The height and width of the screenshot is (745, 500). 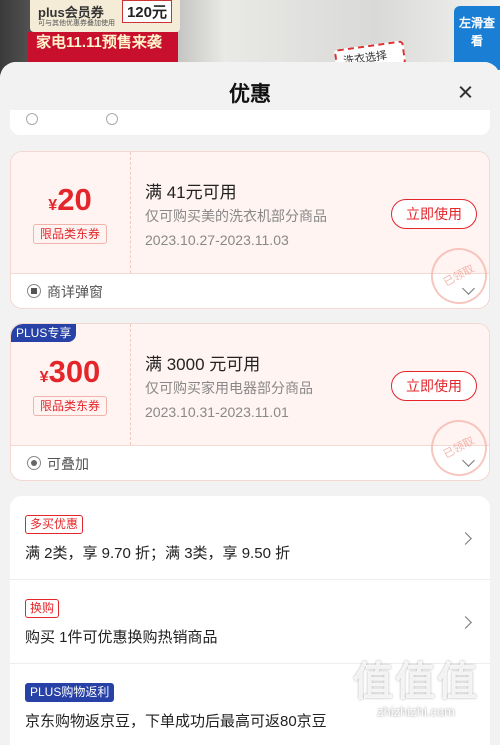 What do you see at coordinates (176, 721) in the screenshot?
I see `promotion-text: 京东购物返京豆，下单成功后最高可返80京豆` at bounding box center [176, 721].